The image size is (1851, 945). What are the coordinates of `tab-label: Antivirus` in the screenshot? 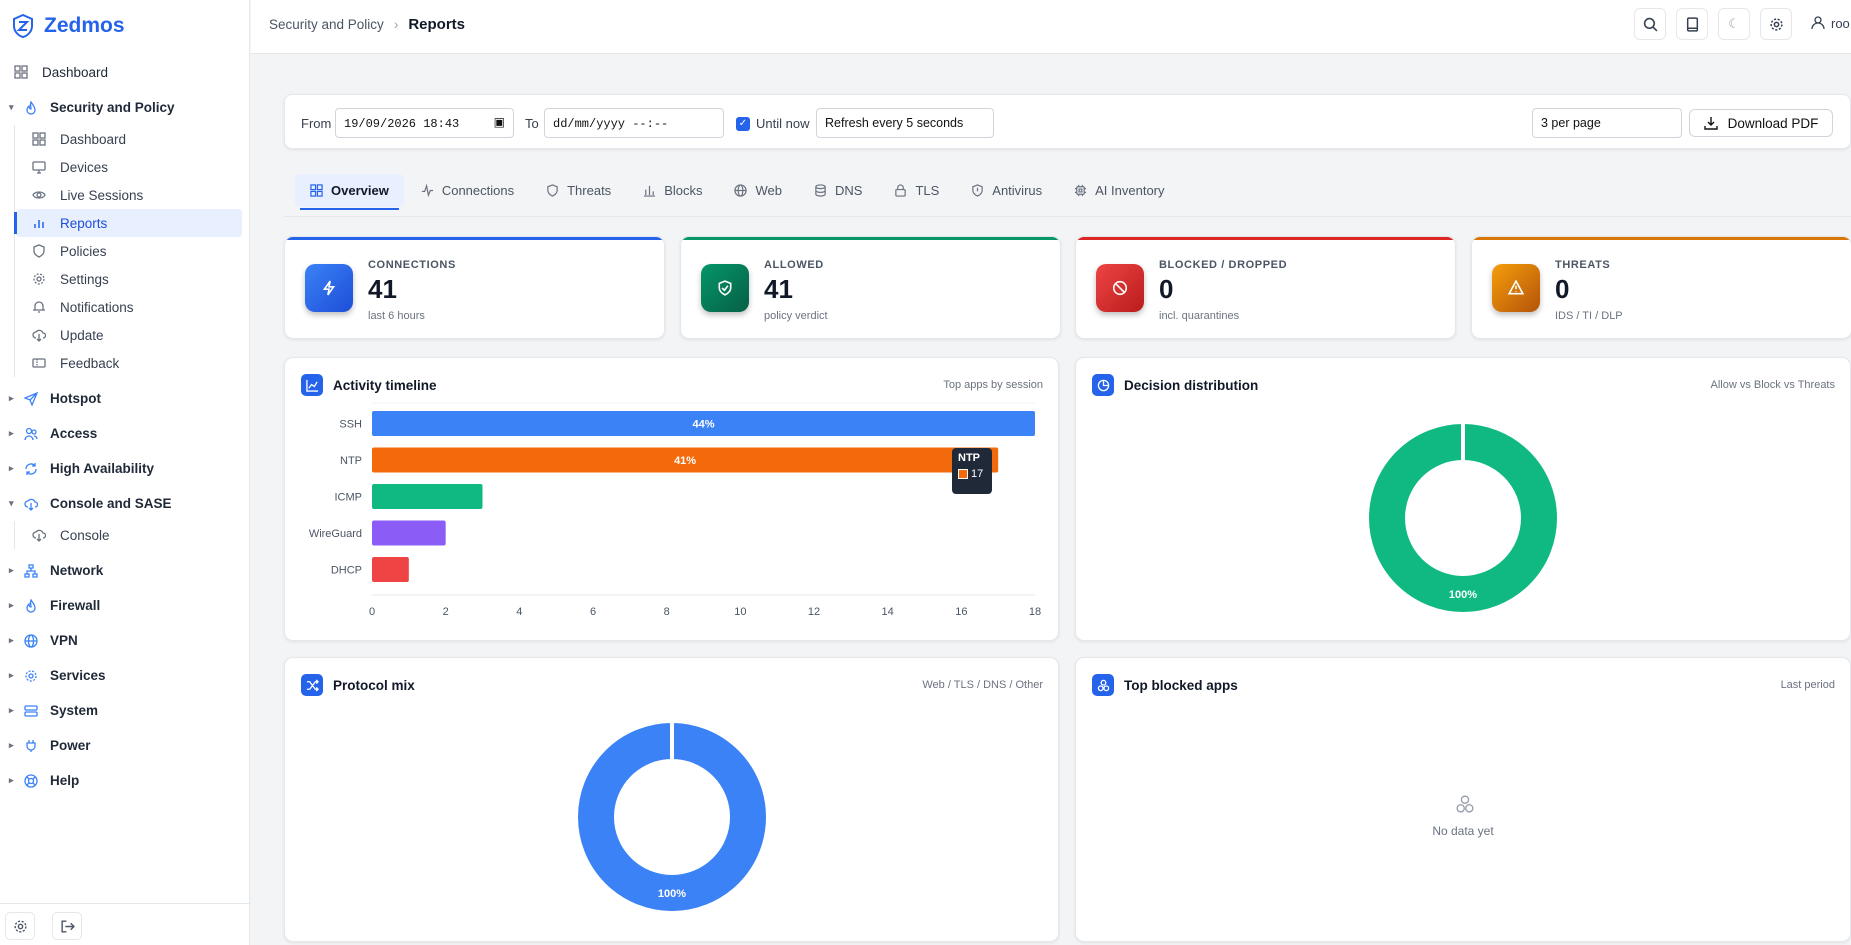 It's located at (1017, 190).